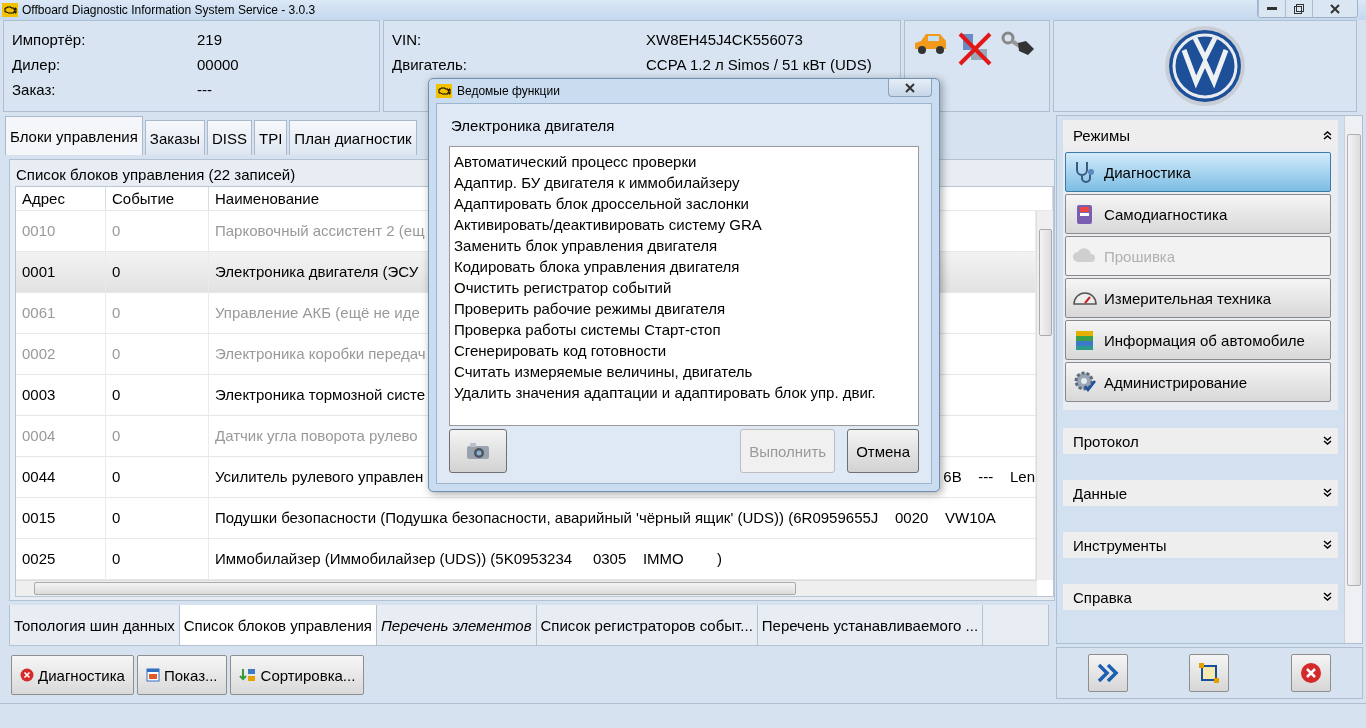 This screenshot has width=1366, height=728. Describe the element at coordinates (1102, 135) in the screenshot. I see `section-title: Режимы` at that location.